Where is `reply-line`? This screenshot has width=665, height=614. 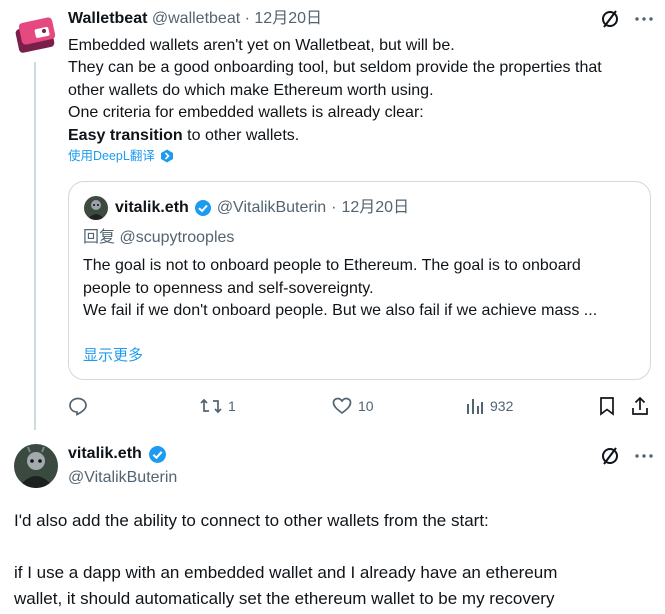
reply-line is located at coordinates (334, 547).